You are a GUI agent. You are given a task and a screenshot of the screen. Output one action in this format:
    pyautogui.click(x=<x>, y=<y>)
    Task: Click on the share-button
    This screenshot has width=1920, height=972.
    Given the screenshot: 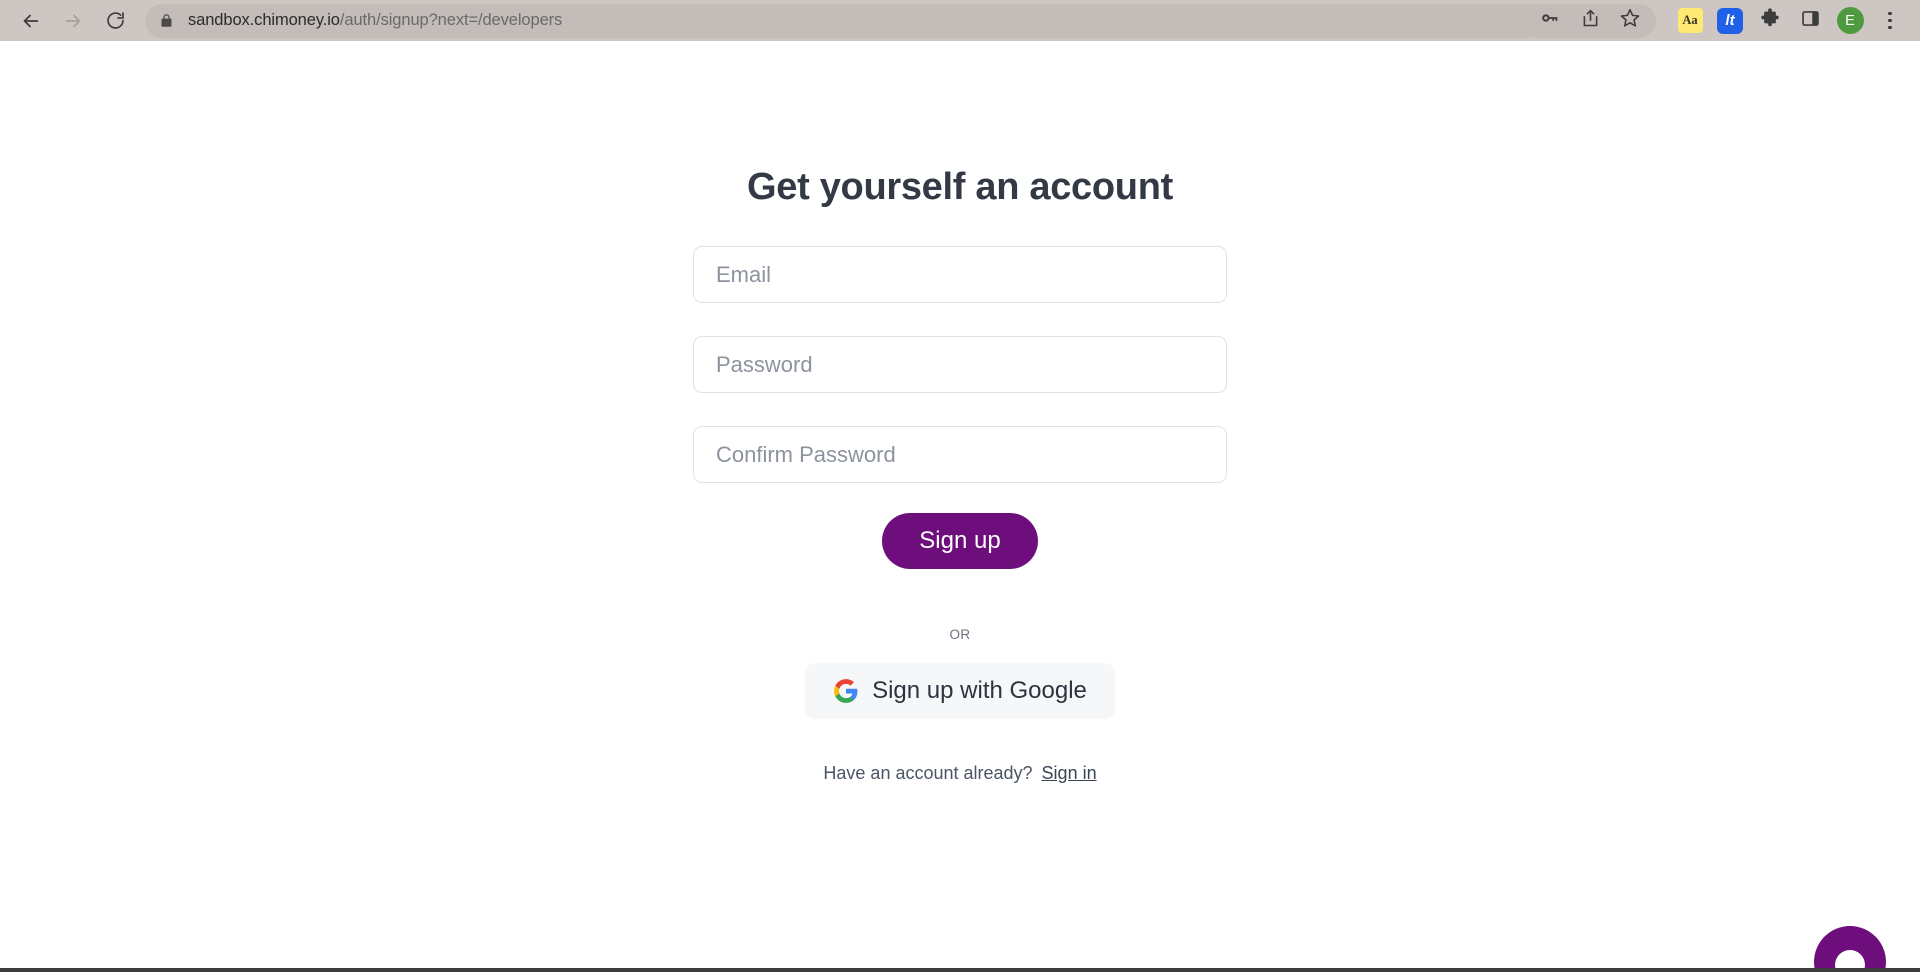 What is the action you would take?
    pyautogui.click(x=1590, y=21)
    